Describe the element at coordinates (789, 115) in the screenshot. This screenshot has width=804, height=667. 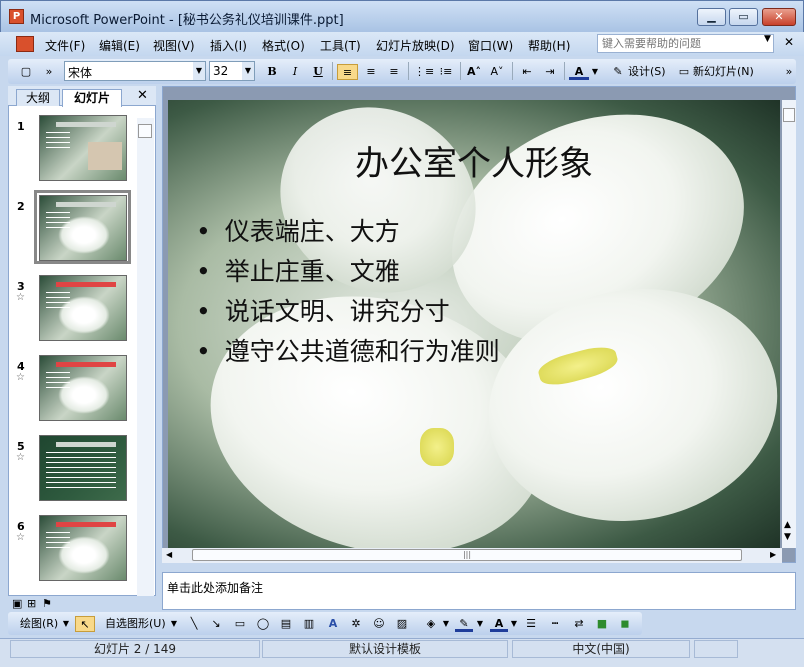
I see `slide-scrollbar-thumb` at that location.